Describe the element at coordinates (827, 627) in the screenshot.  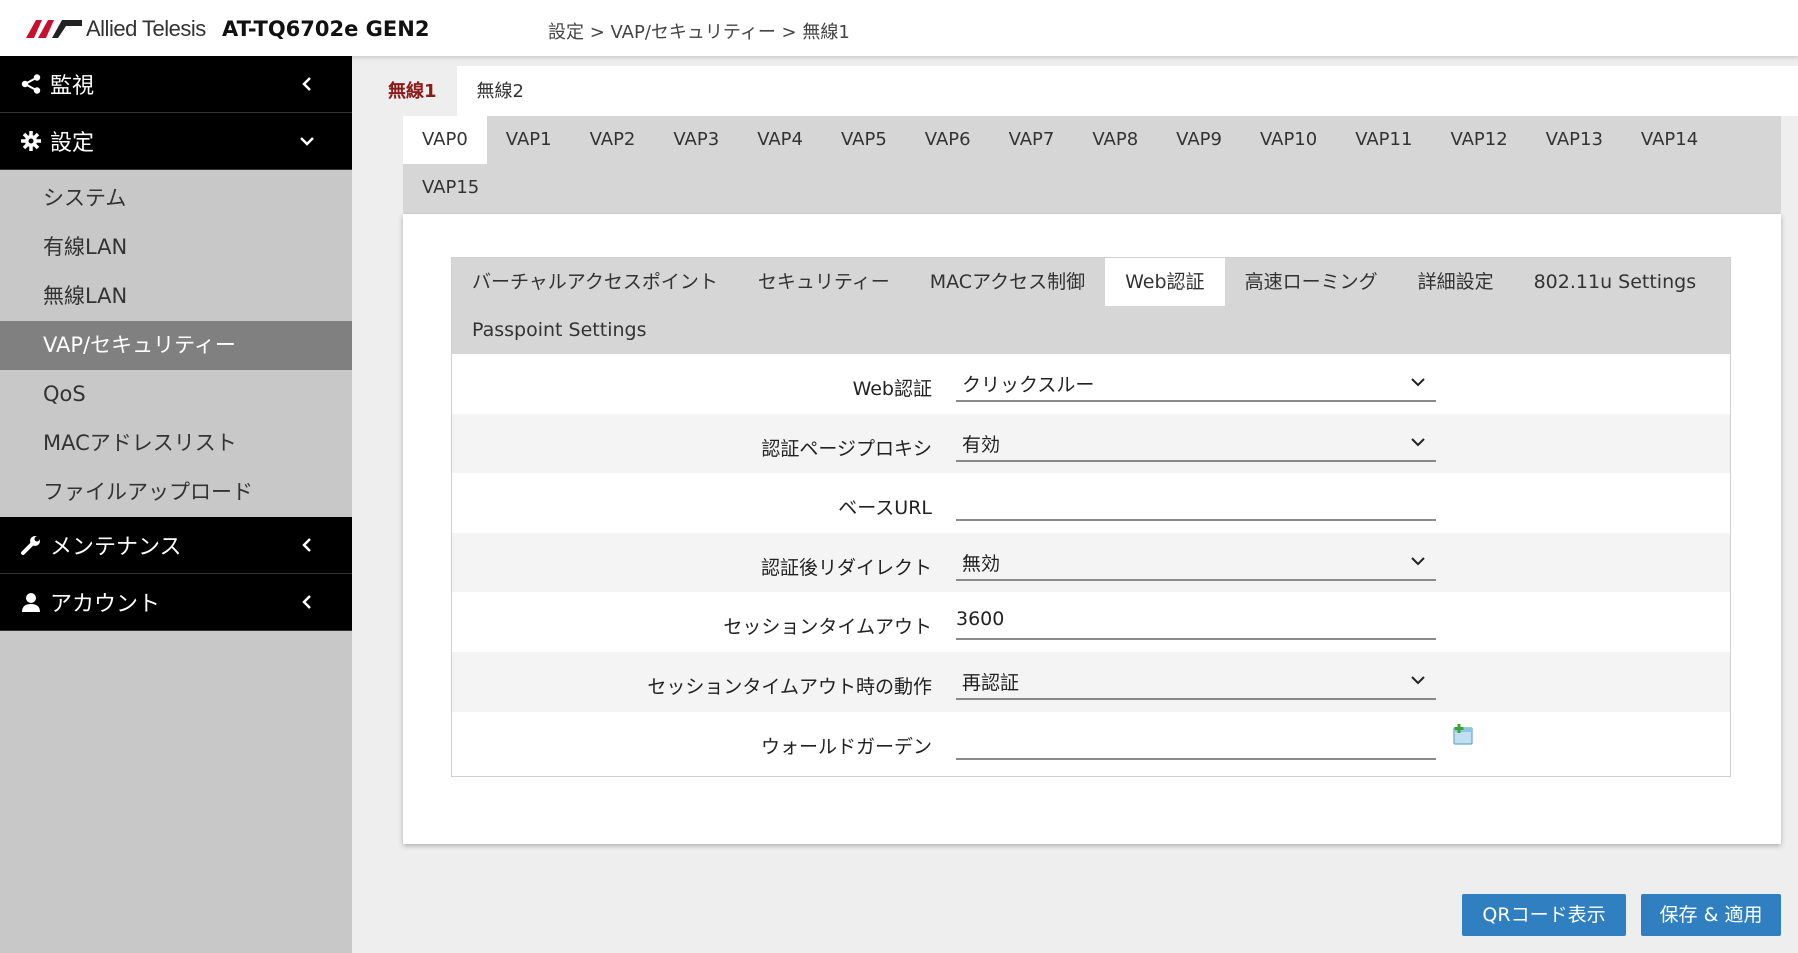
I see `session-timeout-label: セッションタイムアウト` at that location.